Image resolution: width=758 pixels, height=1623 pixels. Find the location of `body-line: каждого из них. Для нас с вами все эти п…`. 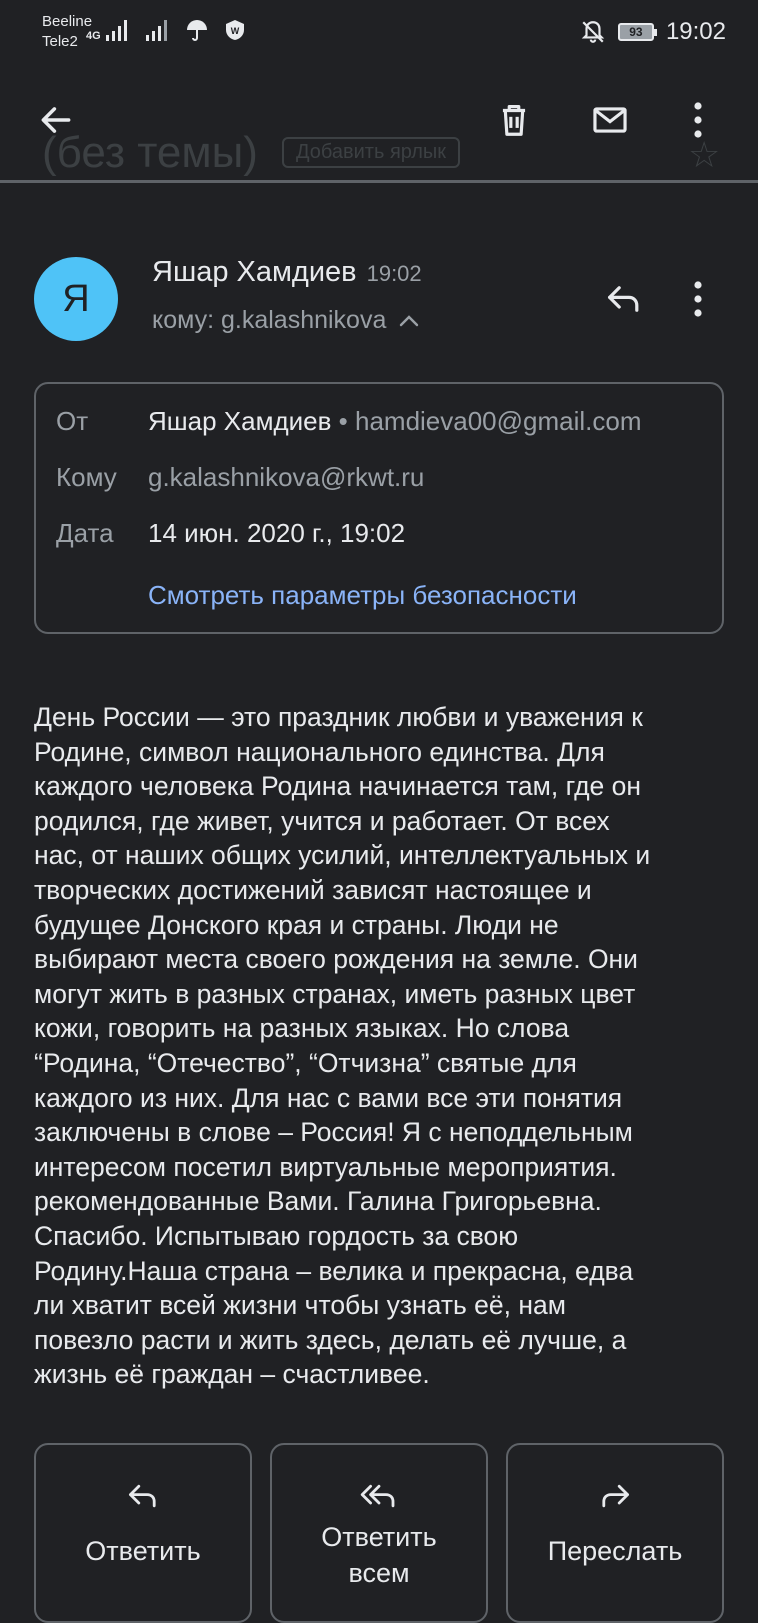

body-line: каждого из них. Для нас с вами все эти п… is located at coordinates (328, 1097).